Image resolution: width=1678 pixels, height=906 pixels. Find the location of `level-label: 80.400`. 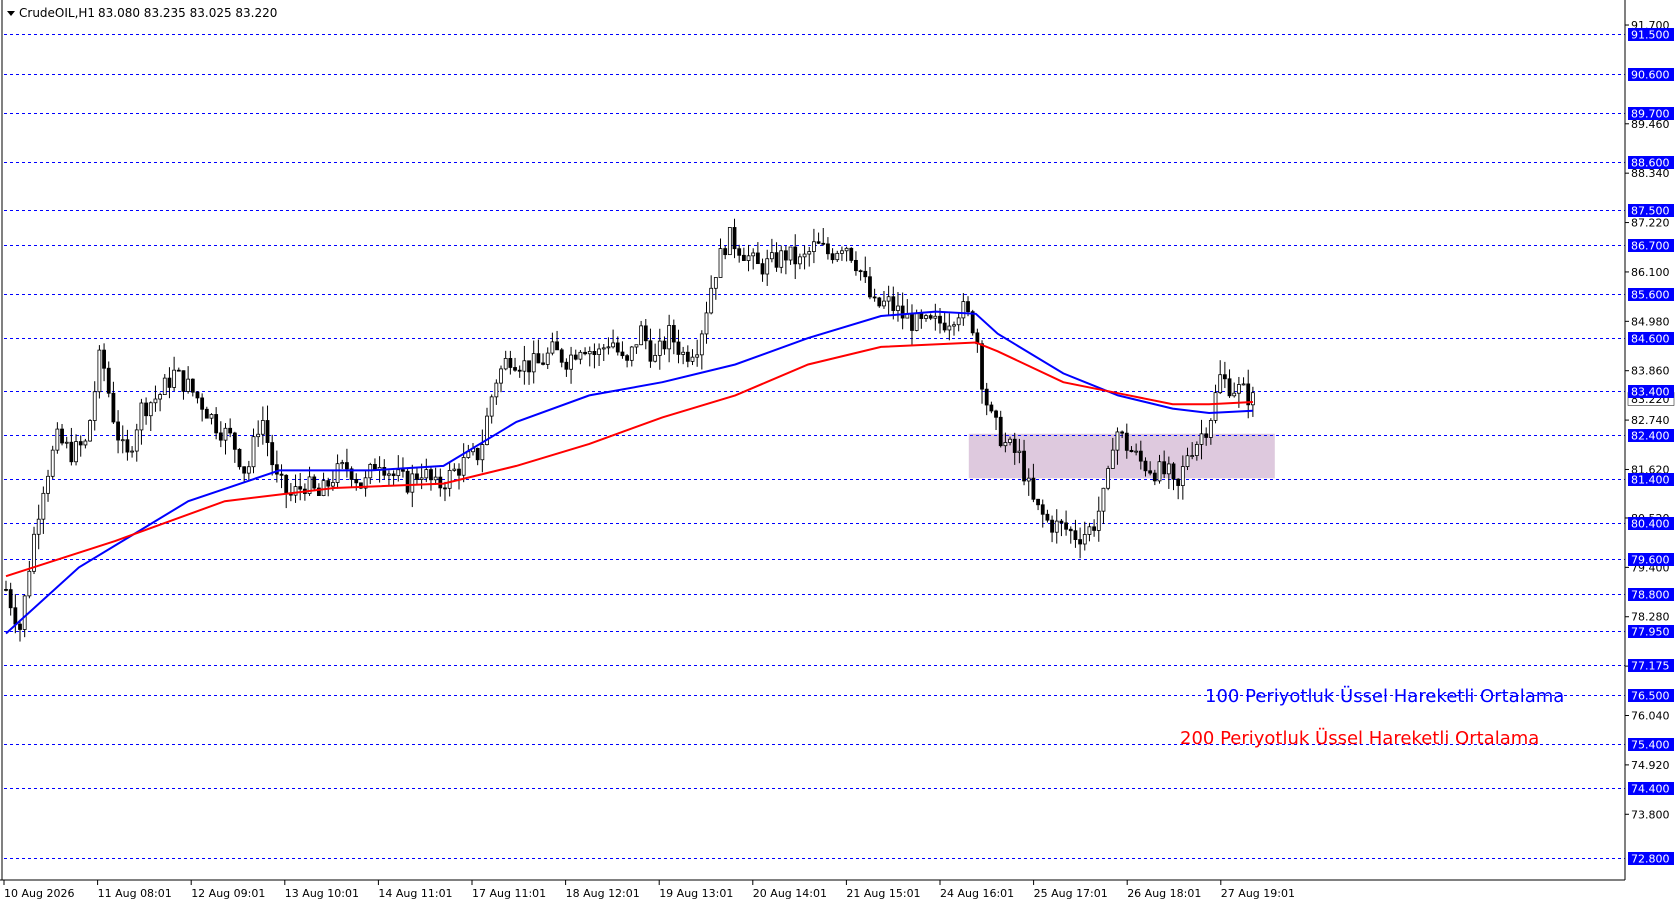

level-label: 80.400 is located at coordinates (1650, 524).